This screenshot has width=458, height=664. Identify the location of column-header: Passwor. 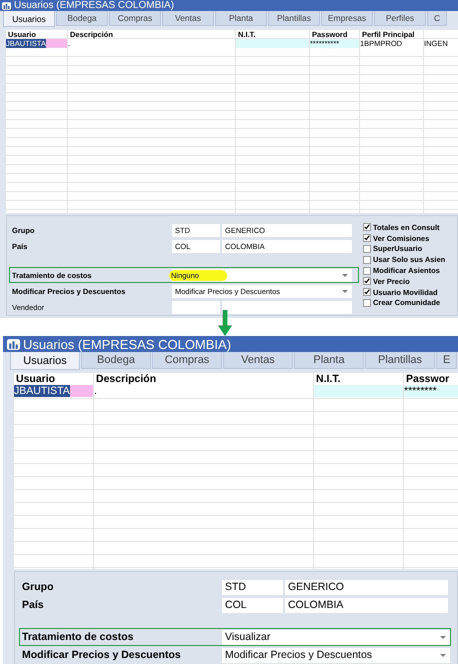
(428, 379).